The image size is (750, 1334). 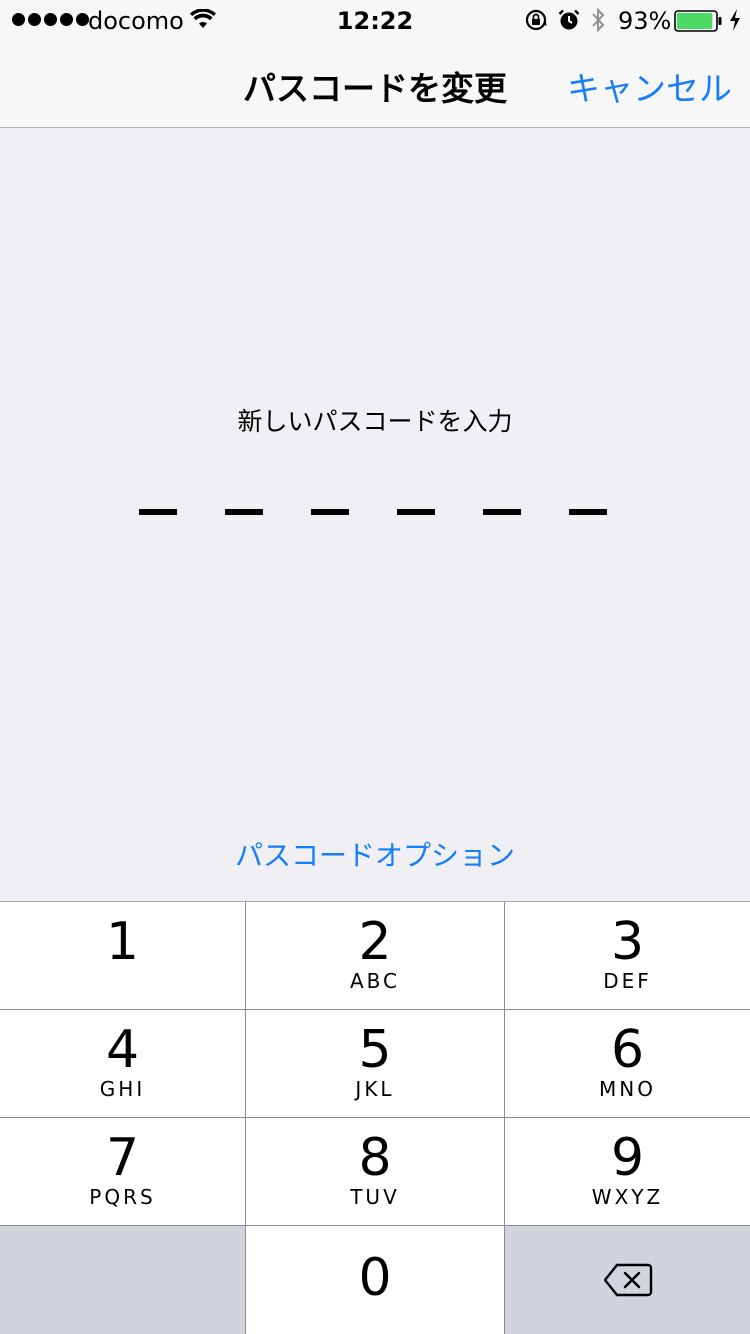 I want to click on key-letters: PQRS, so click(x=122, y=1197).